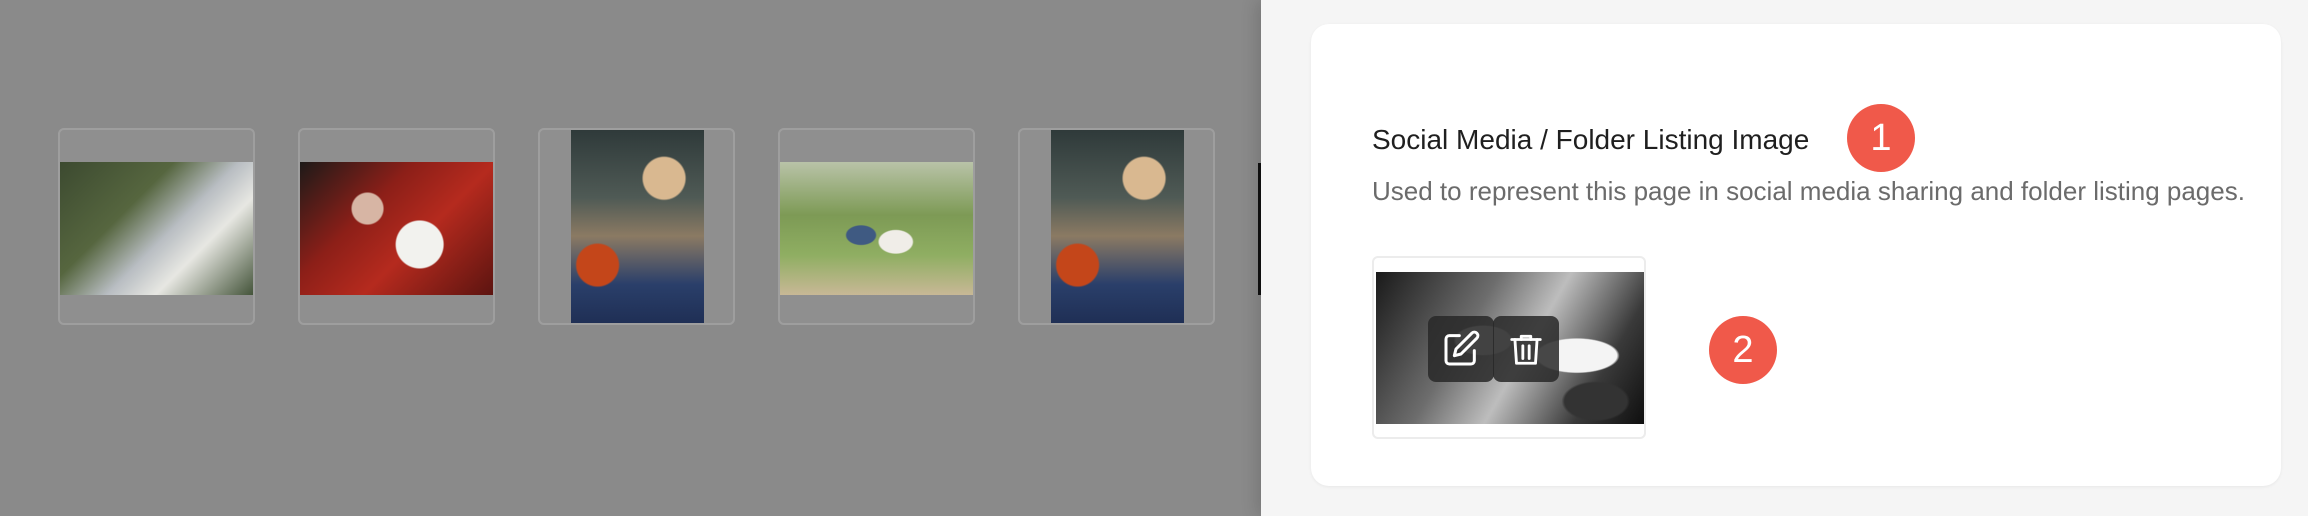 Image resolution: width=2308 pixels, height=516 pixels. I want to click on edit-image-button, so click(1461, 349).